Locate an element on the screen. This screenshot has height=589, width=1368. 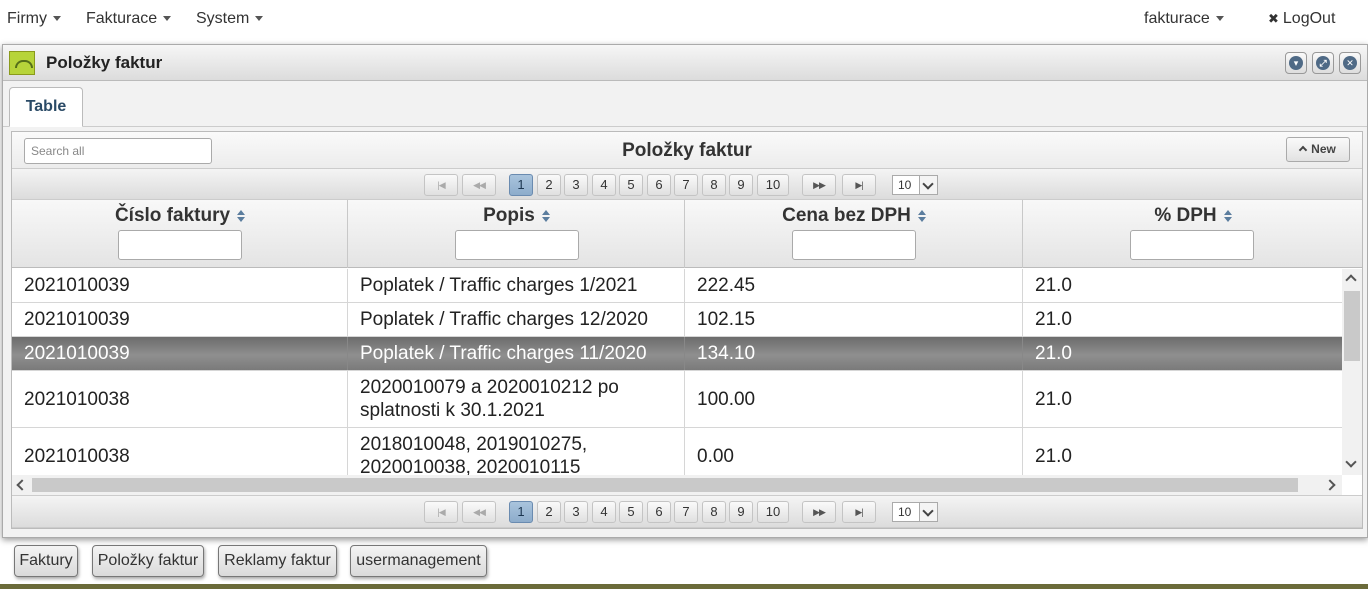
new-button: New is located at coordinates (1318, 149).